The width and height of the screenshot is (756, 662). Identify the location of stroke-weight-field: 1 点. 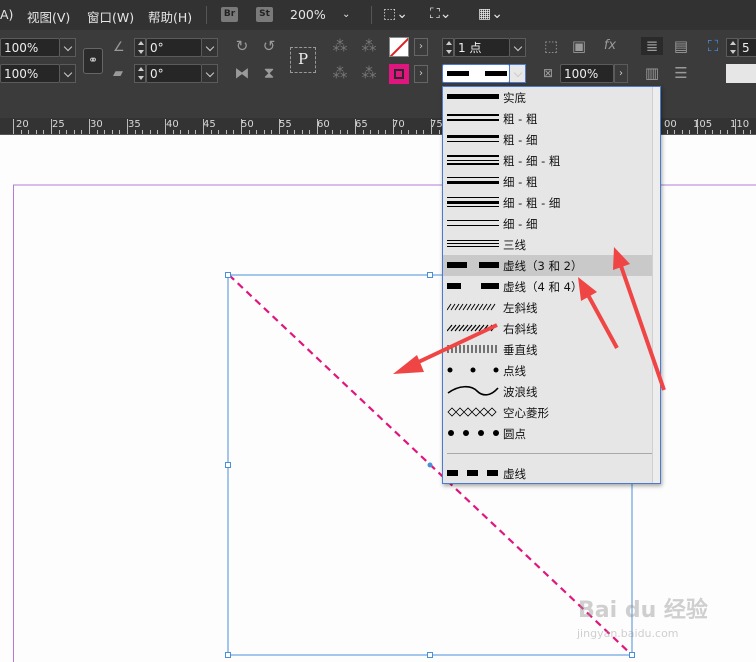
(482, 47).